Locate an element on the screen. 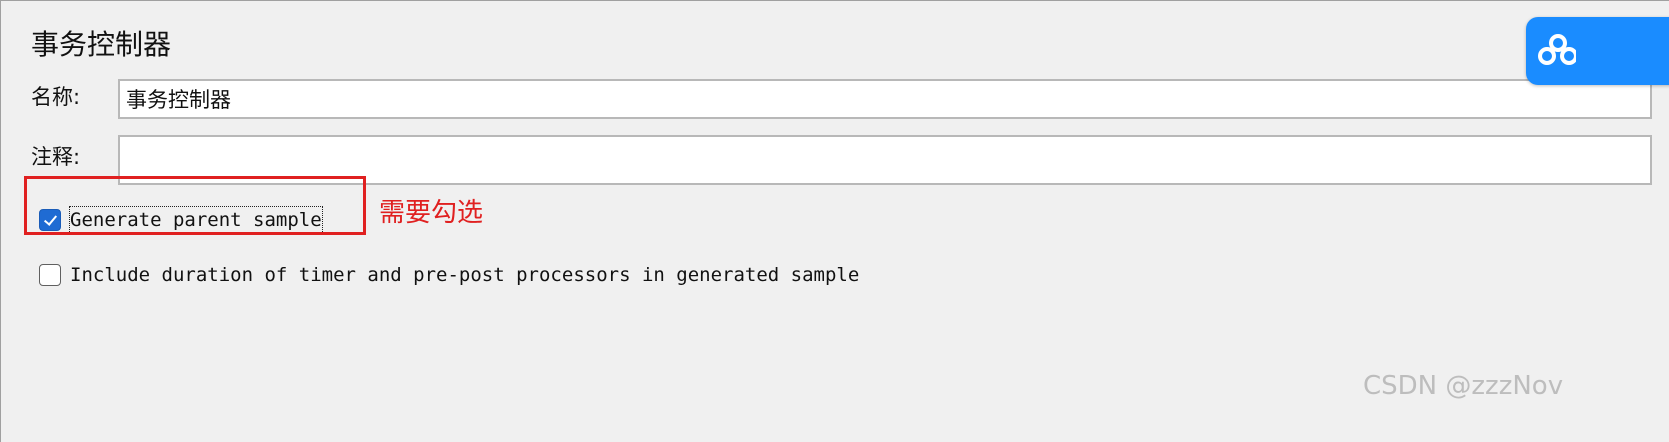 The height and width of the screenshot is (442, 1669). floating-widget-button is located at coordinates (1597, 51).